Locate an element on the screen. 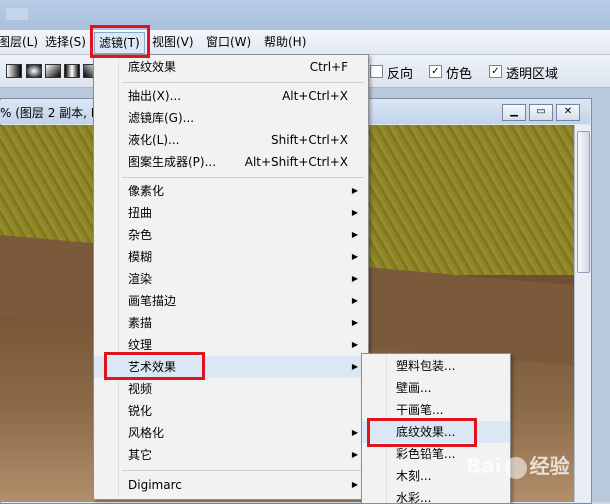  menu-help: 帮助(H) is located at coordinates (285, 42).